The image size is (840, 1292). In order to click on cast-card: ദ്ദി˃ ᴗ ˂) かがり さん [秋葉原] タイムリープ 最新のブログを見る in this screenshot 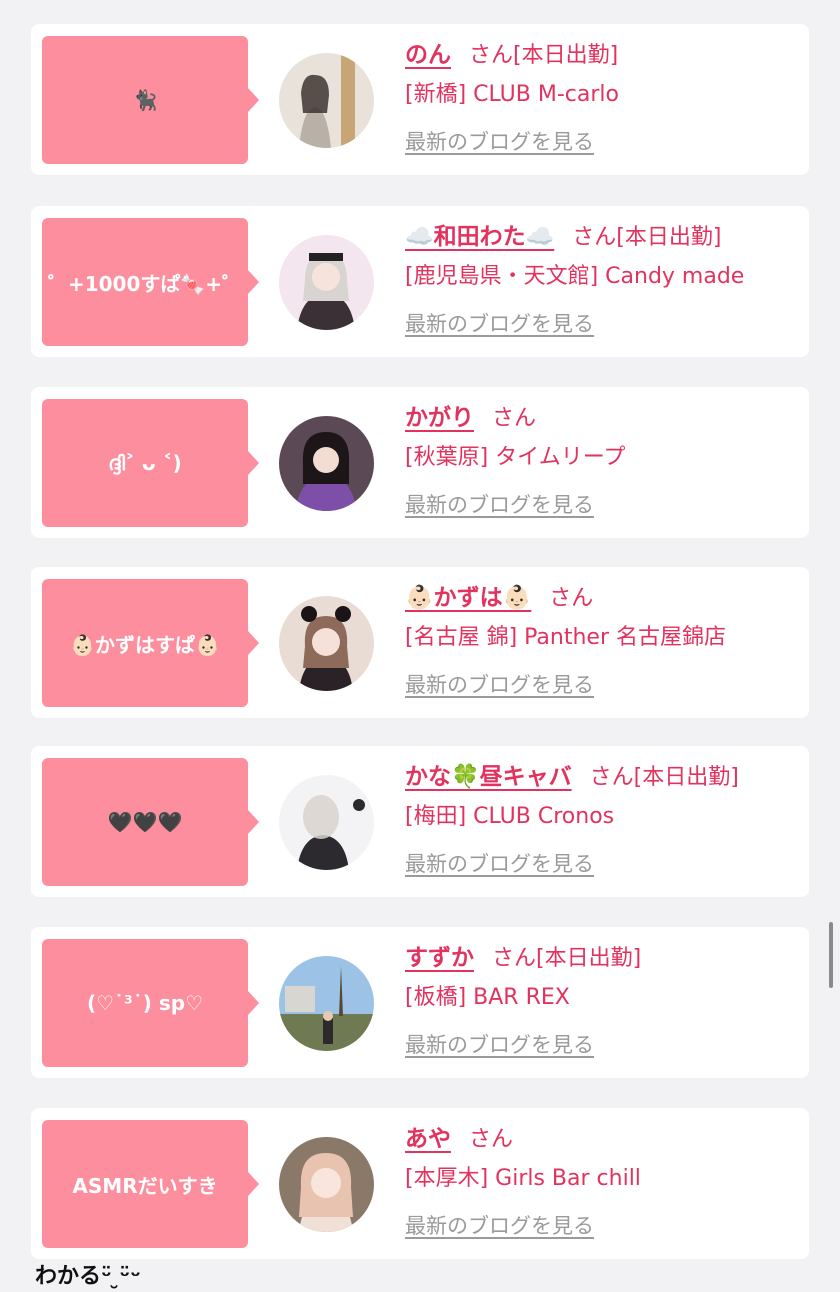, I will do `click(420, 462)`.